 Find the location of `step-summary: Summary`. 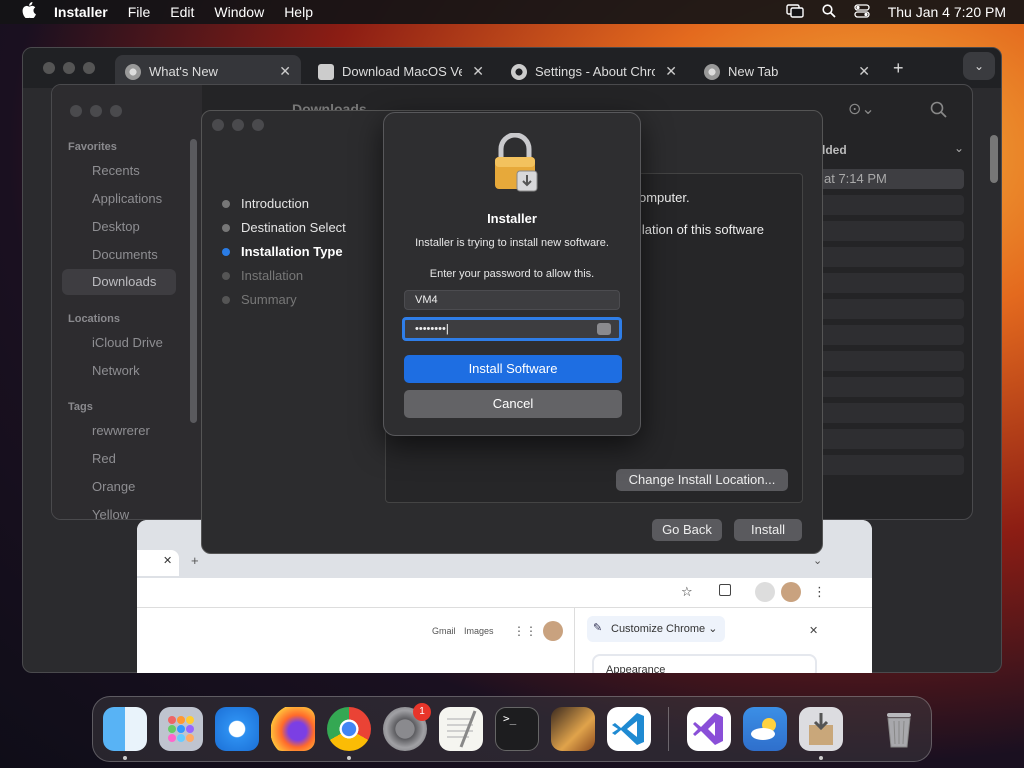

step-summary: Summary is located at coordinates (284, 305).